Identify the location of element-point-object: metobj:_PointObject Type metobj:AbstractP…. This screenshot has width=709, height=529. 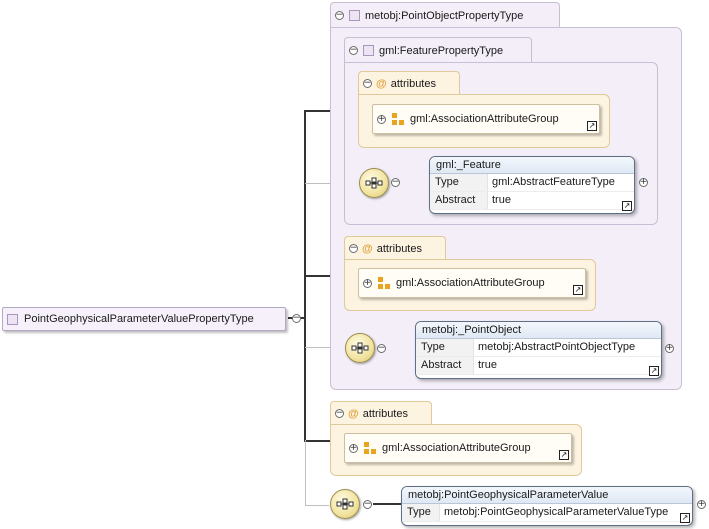
(538, 350).